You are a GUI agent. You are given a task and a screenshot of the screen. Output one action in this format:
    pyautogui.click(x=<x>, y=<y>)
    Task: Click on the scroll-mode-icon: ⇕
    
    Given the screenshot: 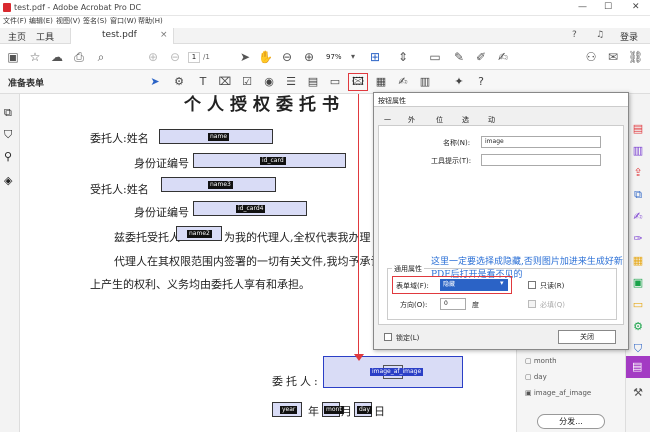 What is the action you would take?
    pyautogui.click(x=403, y=57)
    